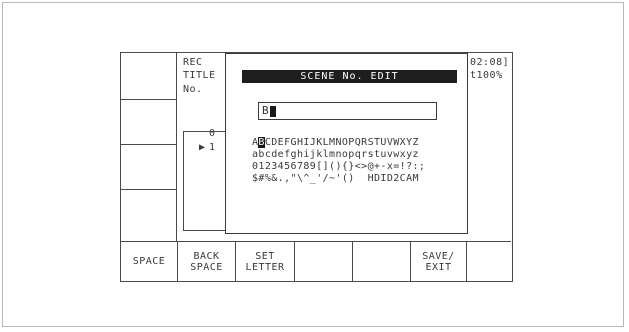 This screenshot has height=332, width=629. What do you see at coordinates (349, 76) in the screenshot?
I see `dialog-title: SCENE No. EDIT` at bounding box center [349, 76].